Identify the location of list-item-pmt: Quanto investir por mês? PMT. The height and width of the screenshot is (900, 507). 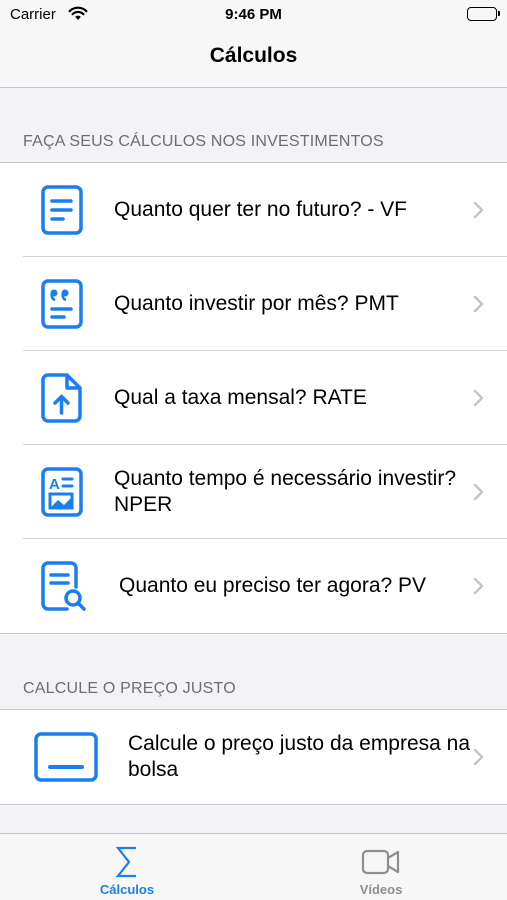
(253, 304).